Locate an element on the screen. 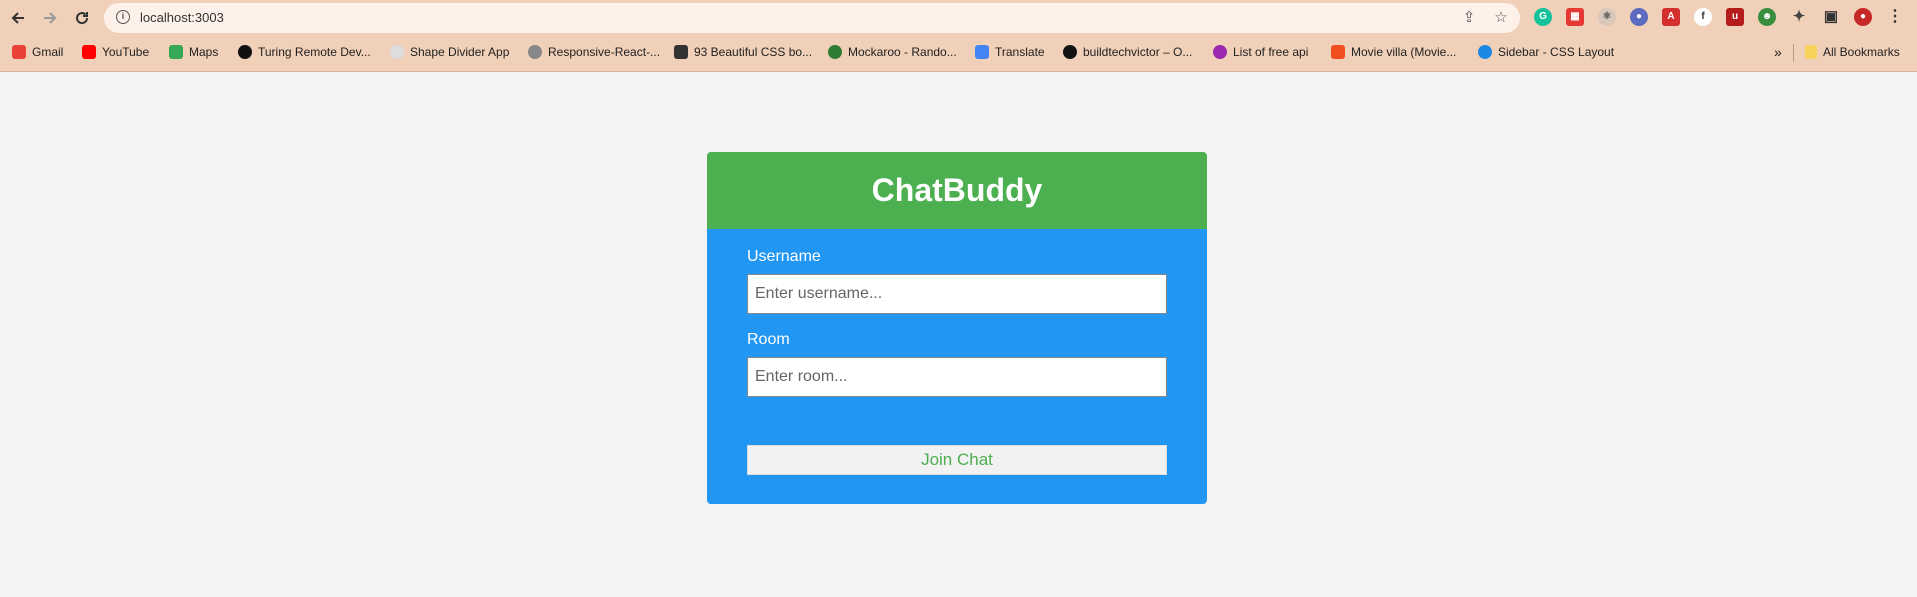 The image size is (1917, 597). bookmark-label: Sidebar - CSS Layout is located at coordinates (1556, 52).